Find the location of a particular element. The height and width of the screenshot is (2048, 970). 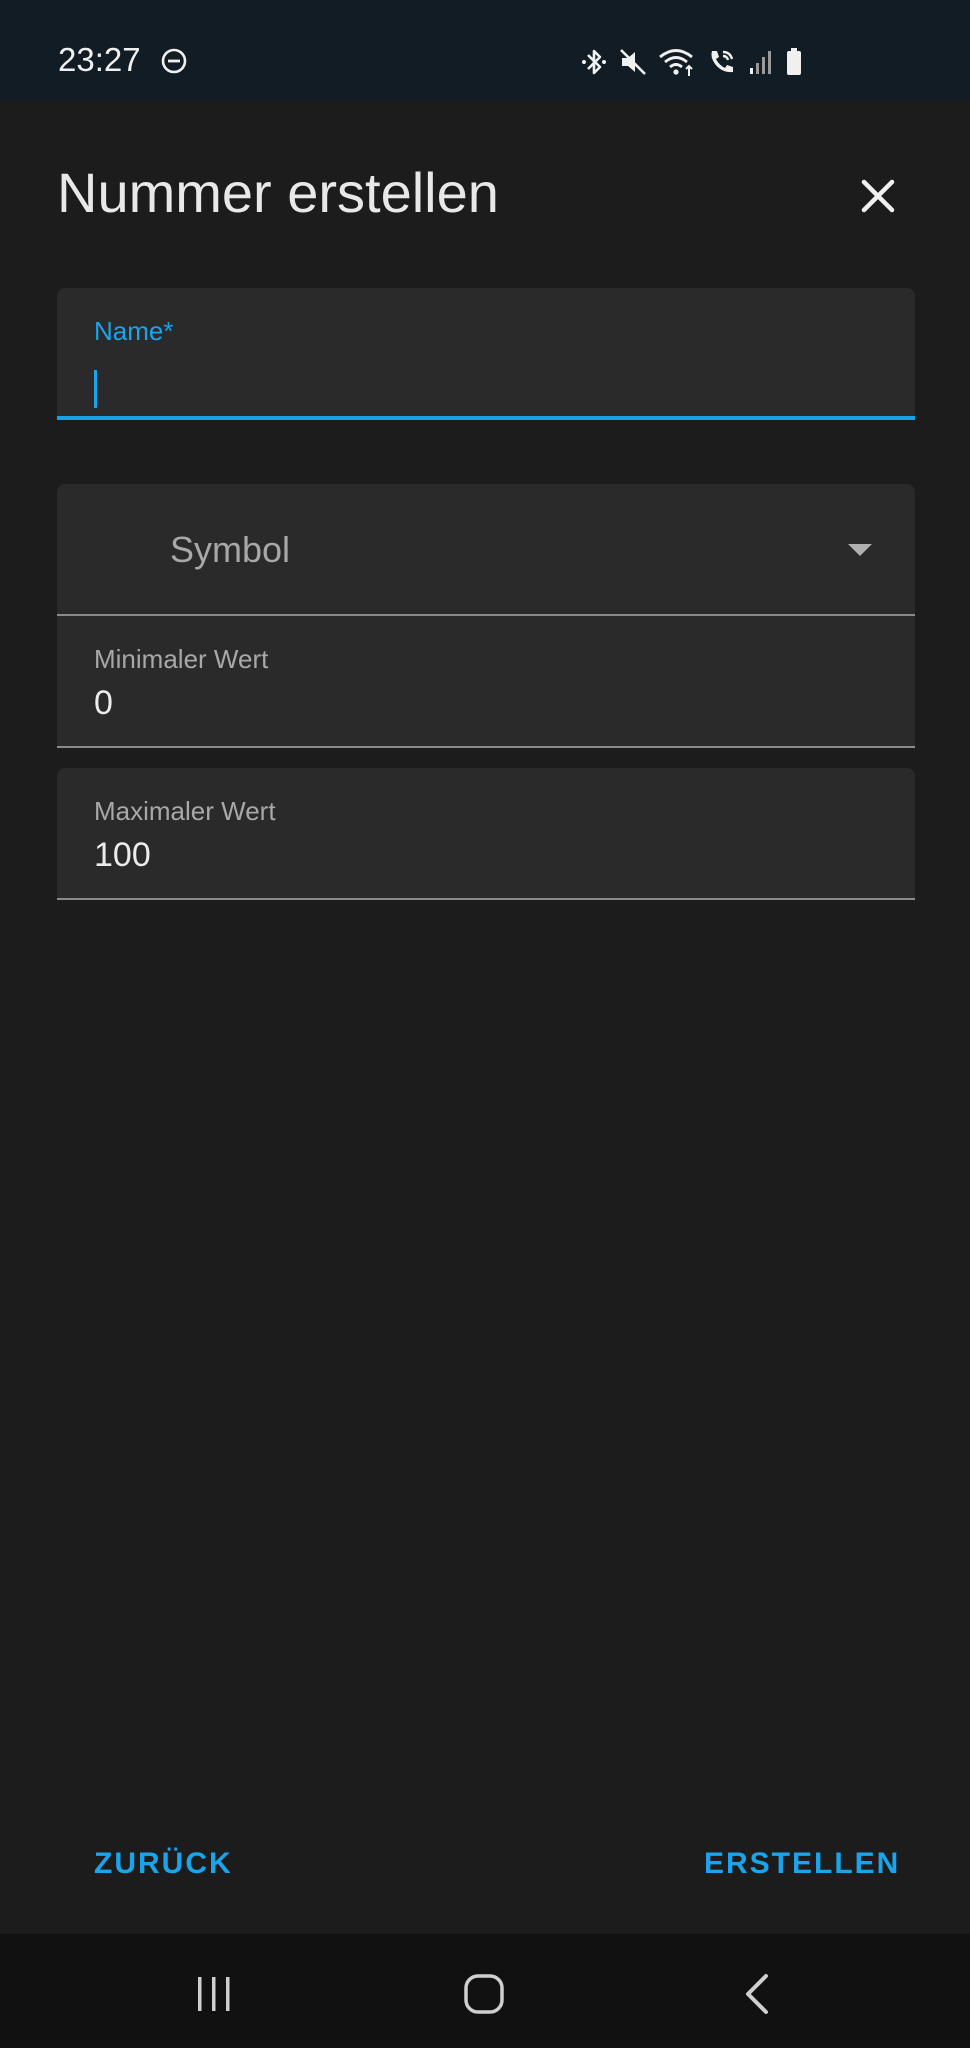

recent-apps-icon is located at coordinates (214, 1994).